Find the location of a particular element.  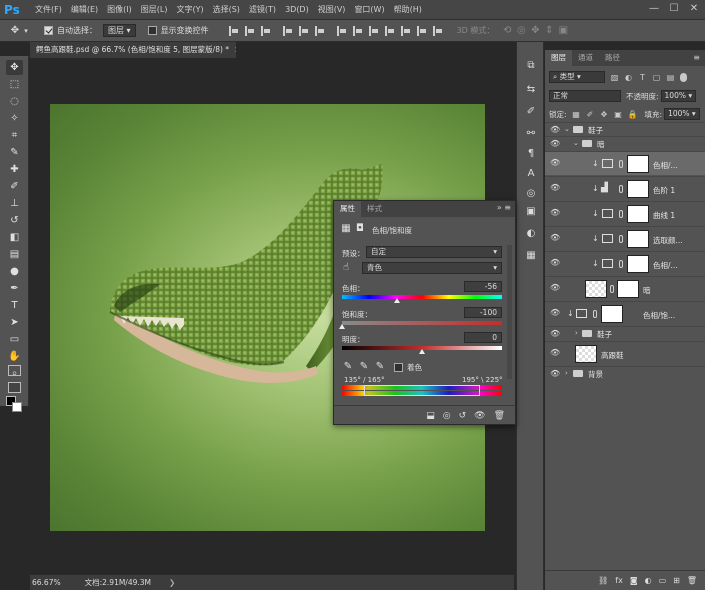

align-top-icon is located at coordinates (233, 30).